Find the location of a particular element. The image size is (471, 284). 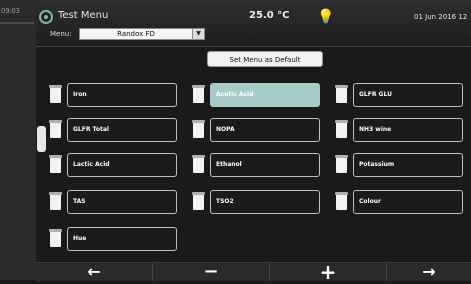

test-item: Iron is located at coordinates (114, 96).